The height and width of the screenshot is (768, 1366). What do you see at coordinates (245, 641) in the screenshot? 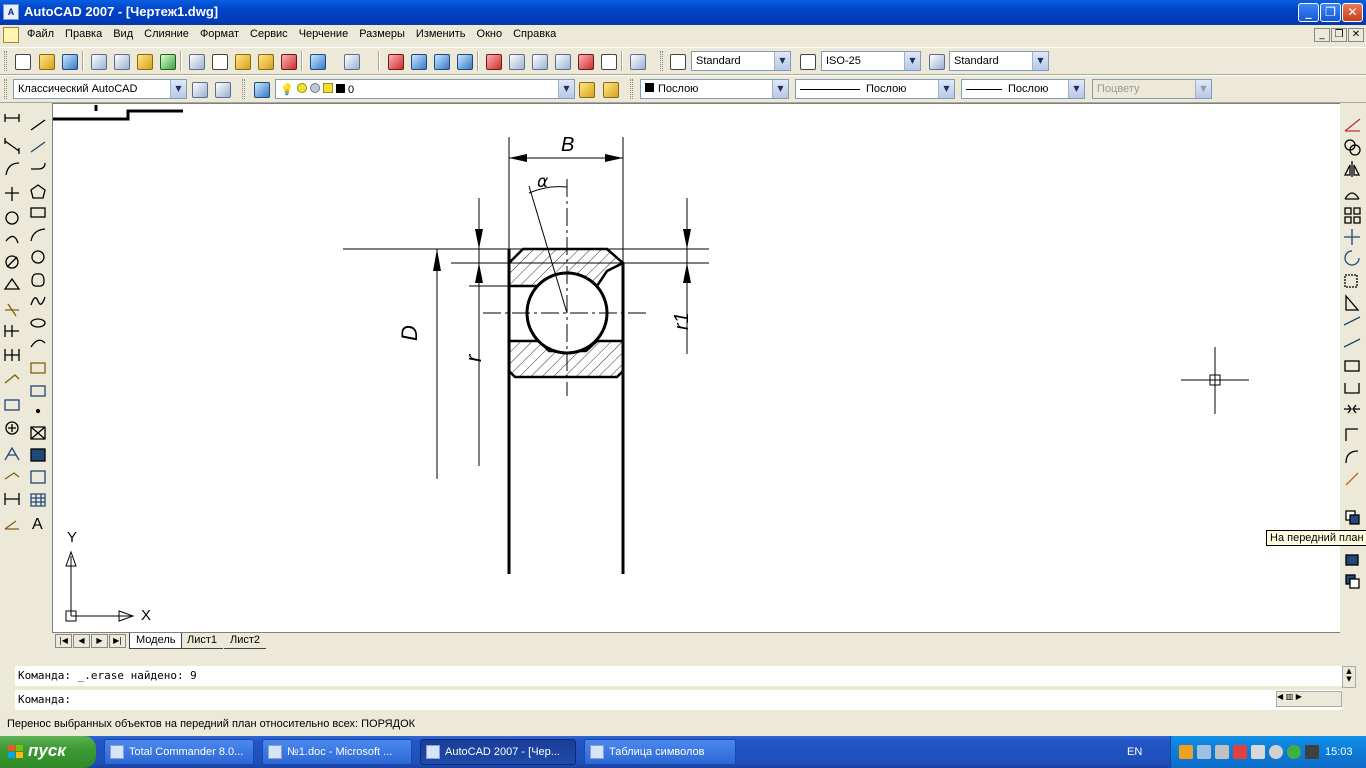
I see `tab-layout2: Лист2` at bounding box center [245, 641].